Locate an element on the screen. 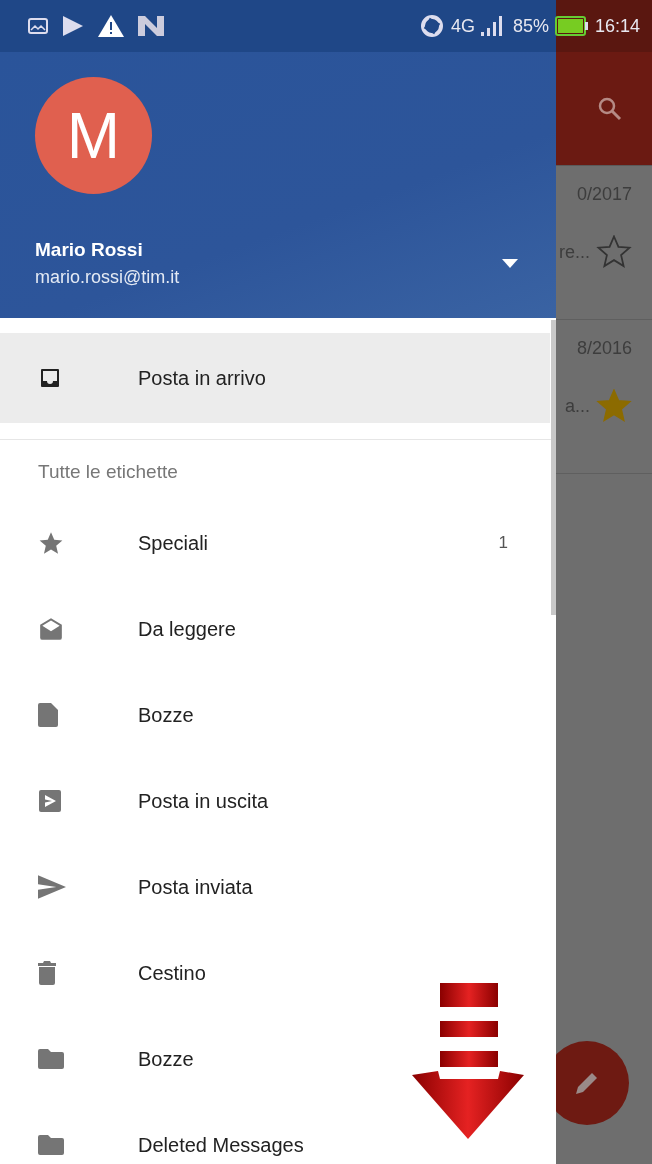  drawer-item: Posta inviata is located at coordinates (275, 887).